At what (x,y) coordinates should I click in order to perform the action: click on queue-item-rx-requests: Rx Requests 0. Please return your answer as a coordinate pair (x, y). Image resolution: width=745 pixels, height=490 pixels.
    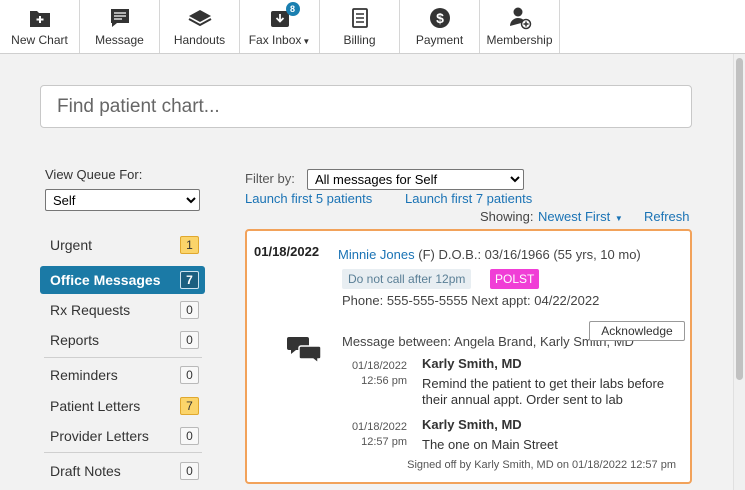
    Looking at the image, I should click on (122, 310).